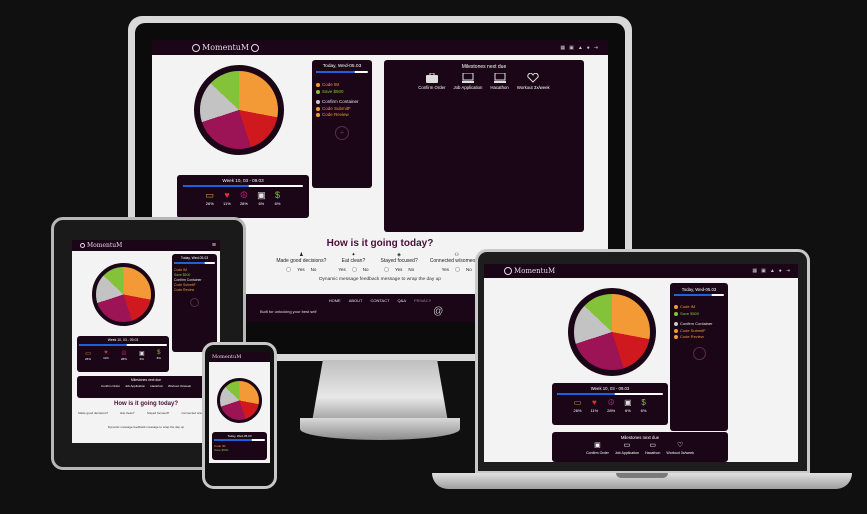  What do you see at coordinates (184, 290) in the screenshot?
I see `task-label: Code Review` at bounding box center [184, 290].